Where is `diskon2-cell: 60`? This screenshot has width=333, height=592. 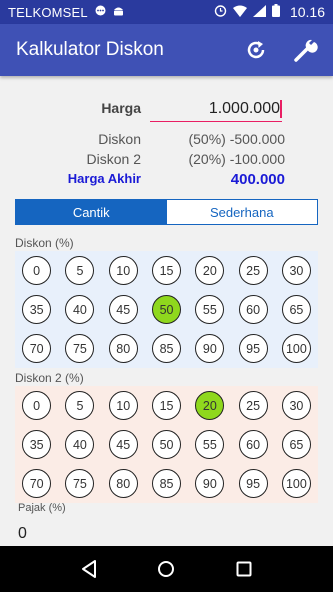 diskon2-cell: 60 is located at coordinates (252, 444).